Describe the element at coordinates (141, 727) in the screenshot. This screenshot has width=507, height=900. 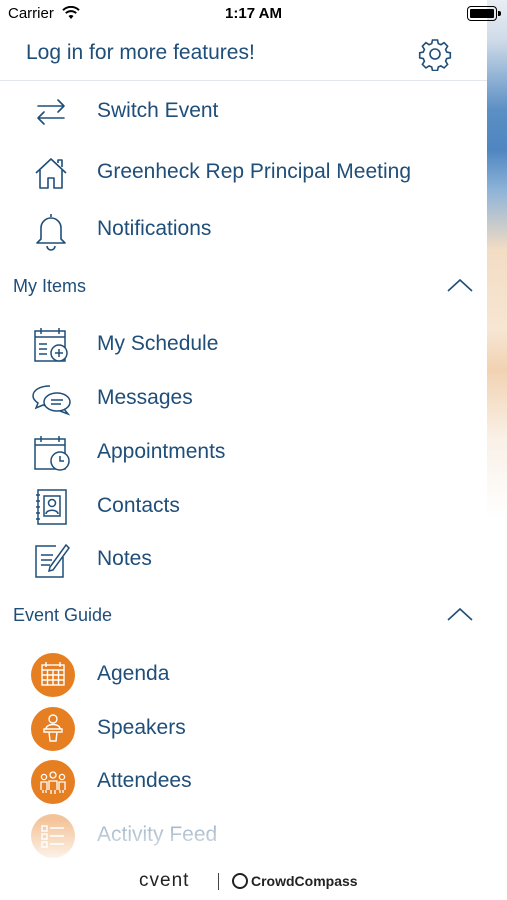
I see `menu-item-label: Speakers` at that location.